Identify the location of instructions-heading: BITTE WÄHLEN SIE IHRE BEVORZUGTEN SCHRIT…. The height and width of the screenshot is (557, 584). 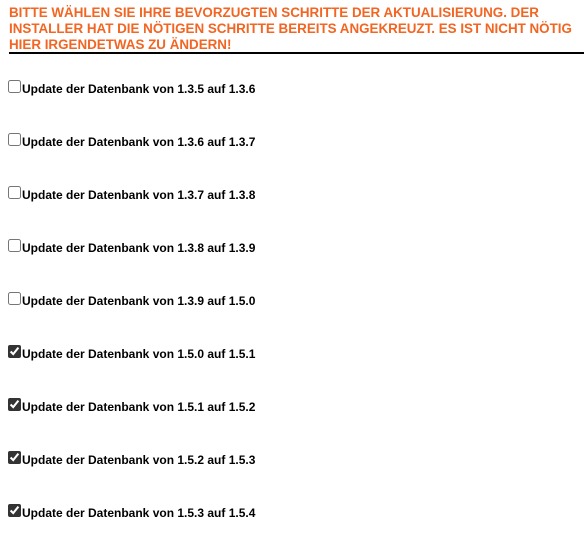
(290, 28).